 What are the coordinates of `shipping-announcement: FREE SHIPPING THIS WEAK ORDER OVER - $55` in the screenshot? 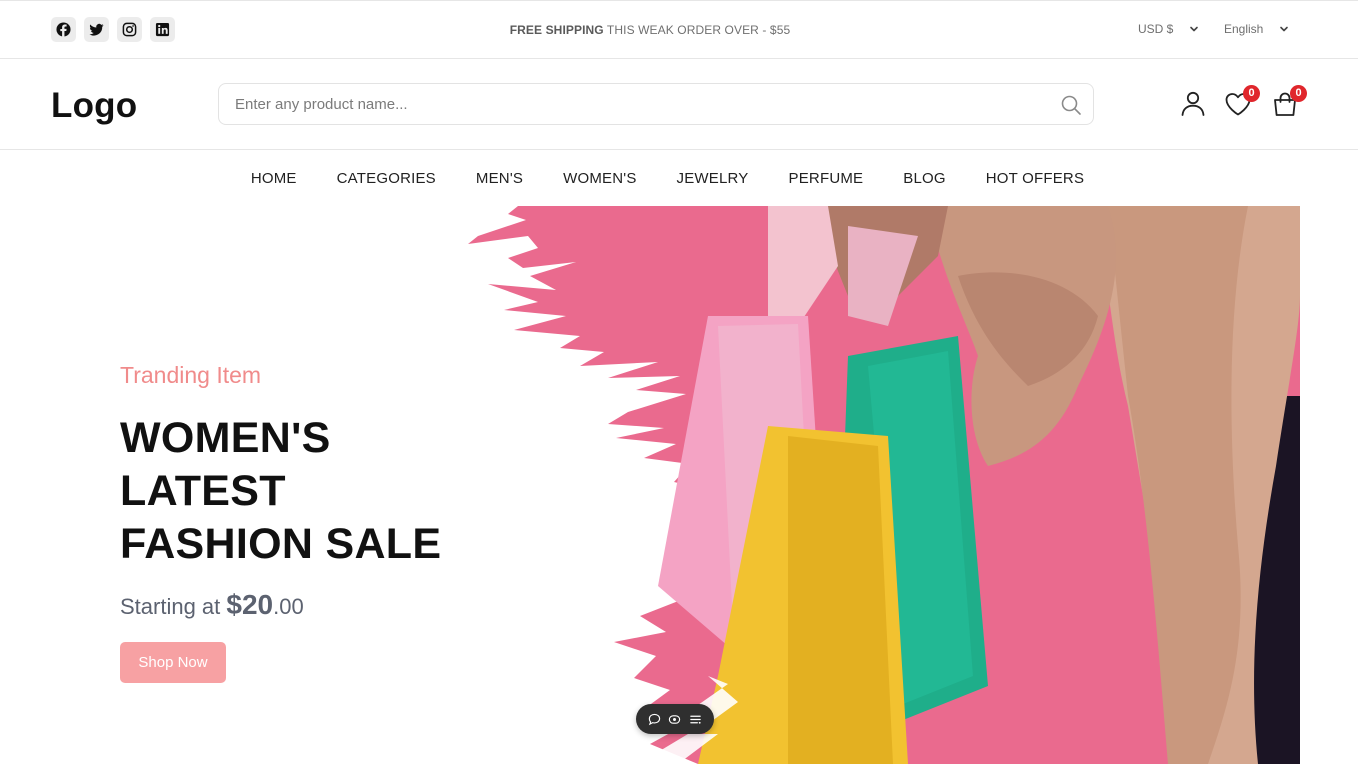 It's located at (650, 30).